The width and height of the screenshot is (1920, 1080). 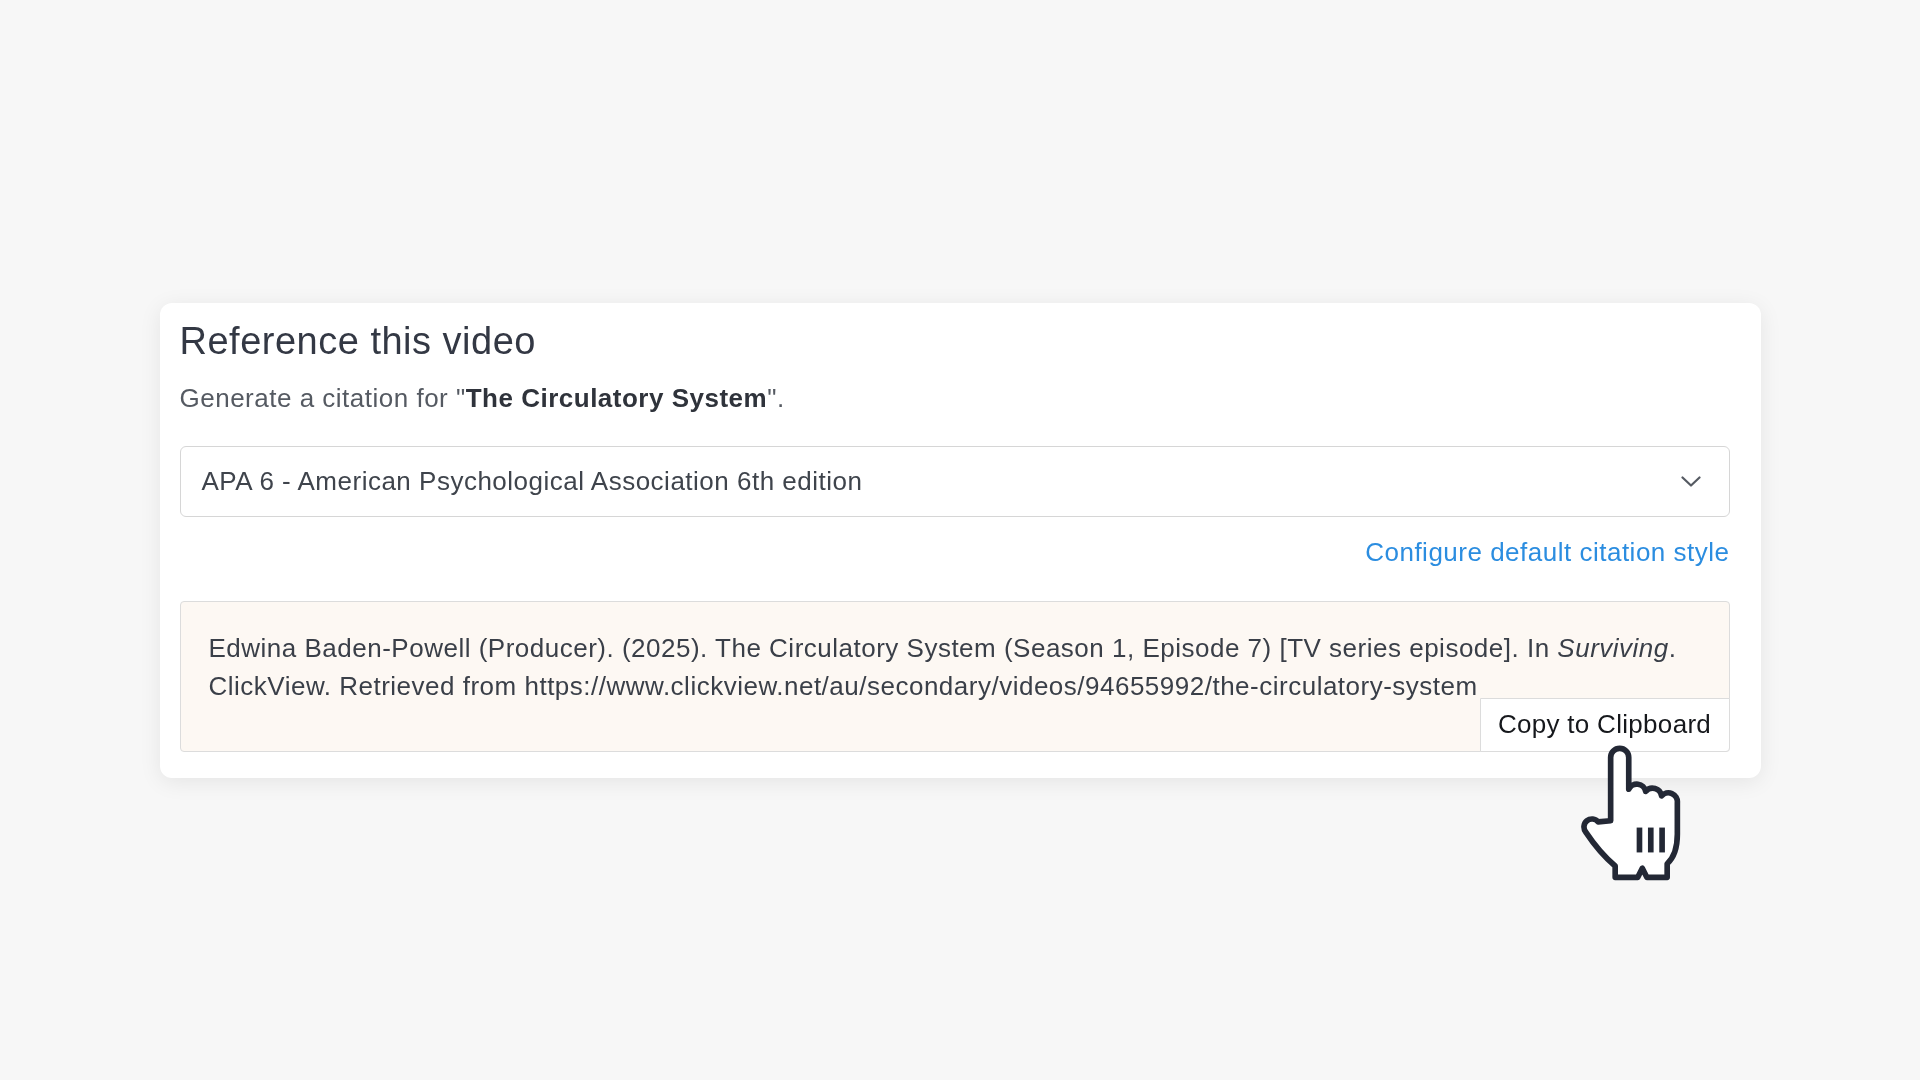 I want to click on configure-citation-style-link: Configure default citation style, so click(x=1547, y=551).